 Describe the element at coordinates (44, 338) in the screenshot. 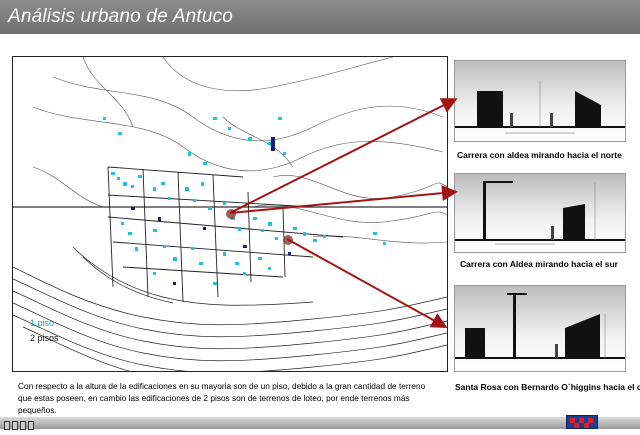

I see `legend-two-floors: 2 pisos` at that location.